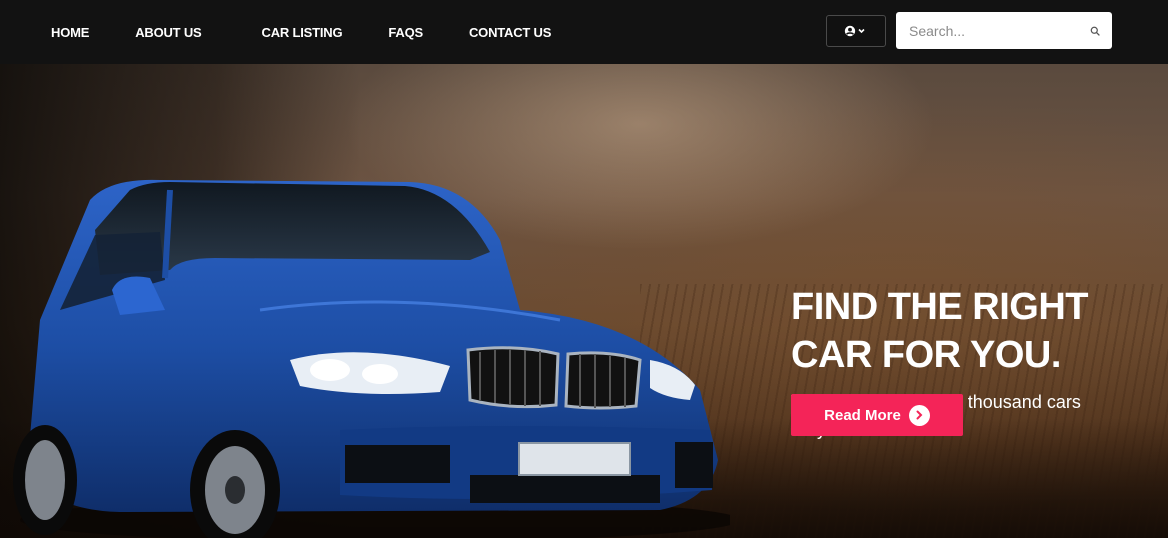  I want to click on header-tools, so click(969, 30).